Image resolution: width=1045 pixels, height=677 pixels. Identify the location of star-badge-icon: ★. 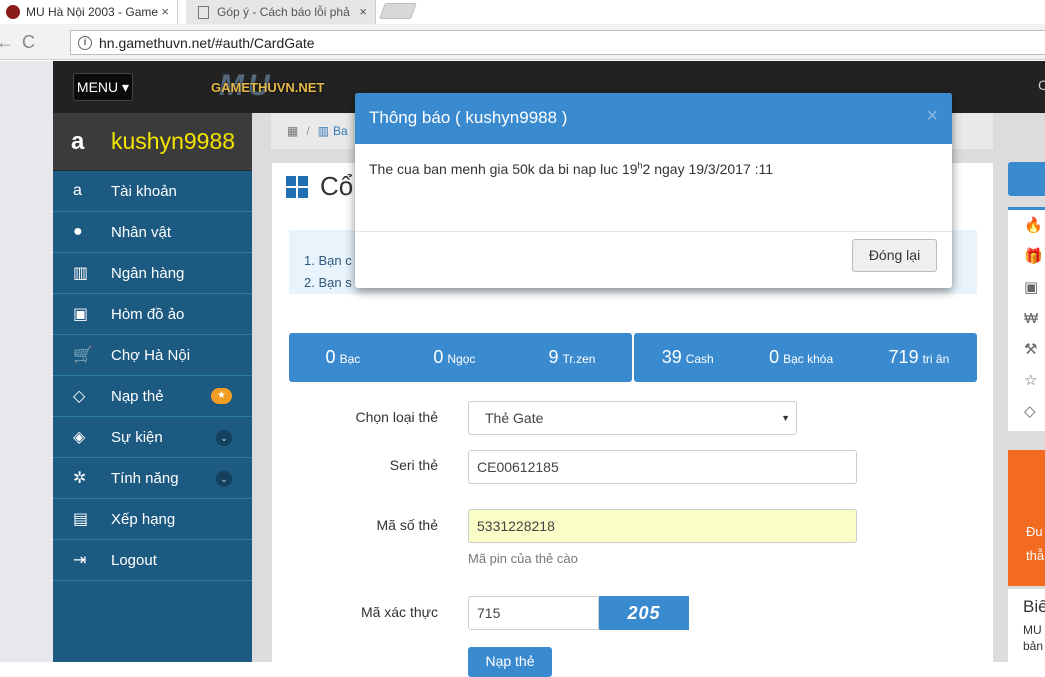
(221, 396).